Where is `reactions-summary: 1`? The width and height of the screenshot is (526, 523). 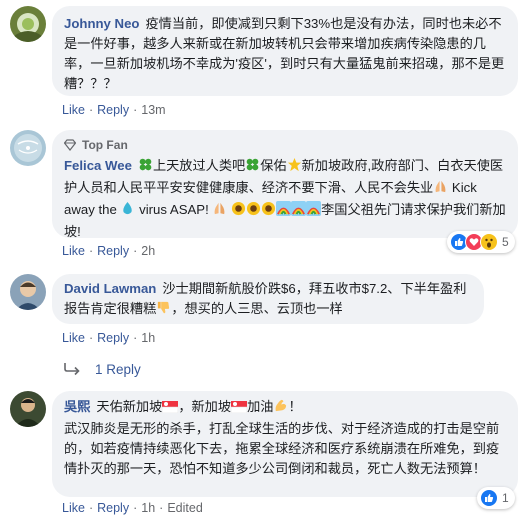 reactions-summary: 1 is located at coordinates (496, 498).